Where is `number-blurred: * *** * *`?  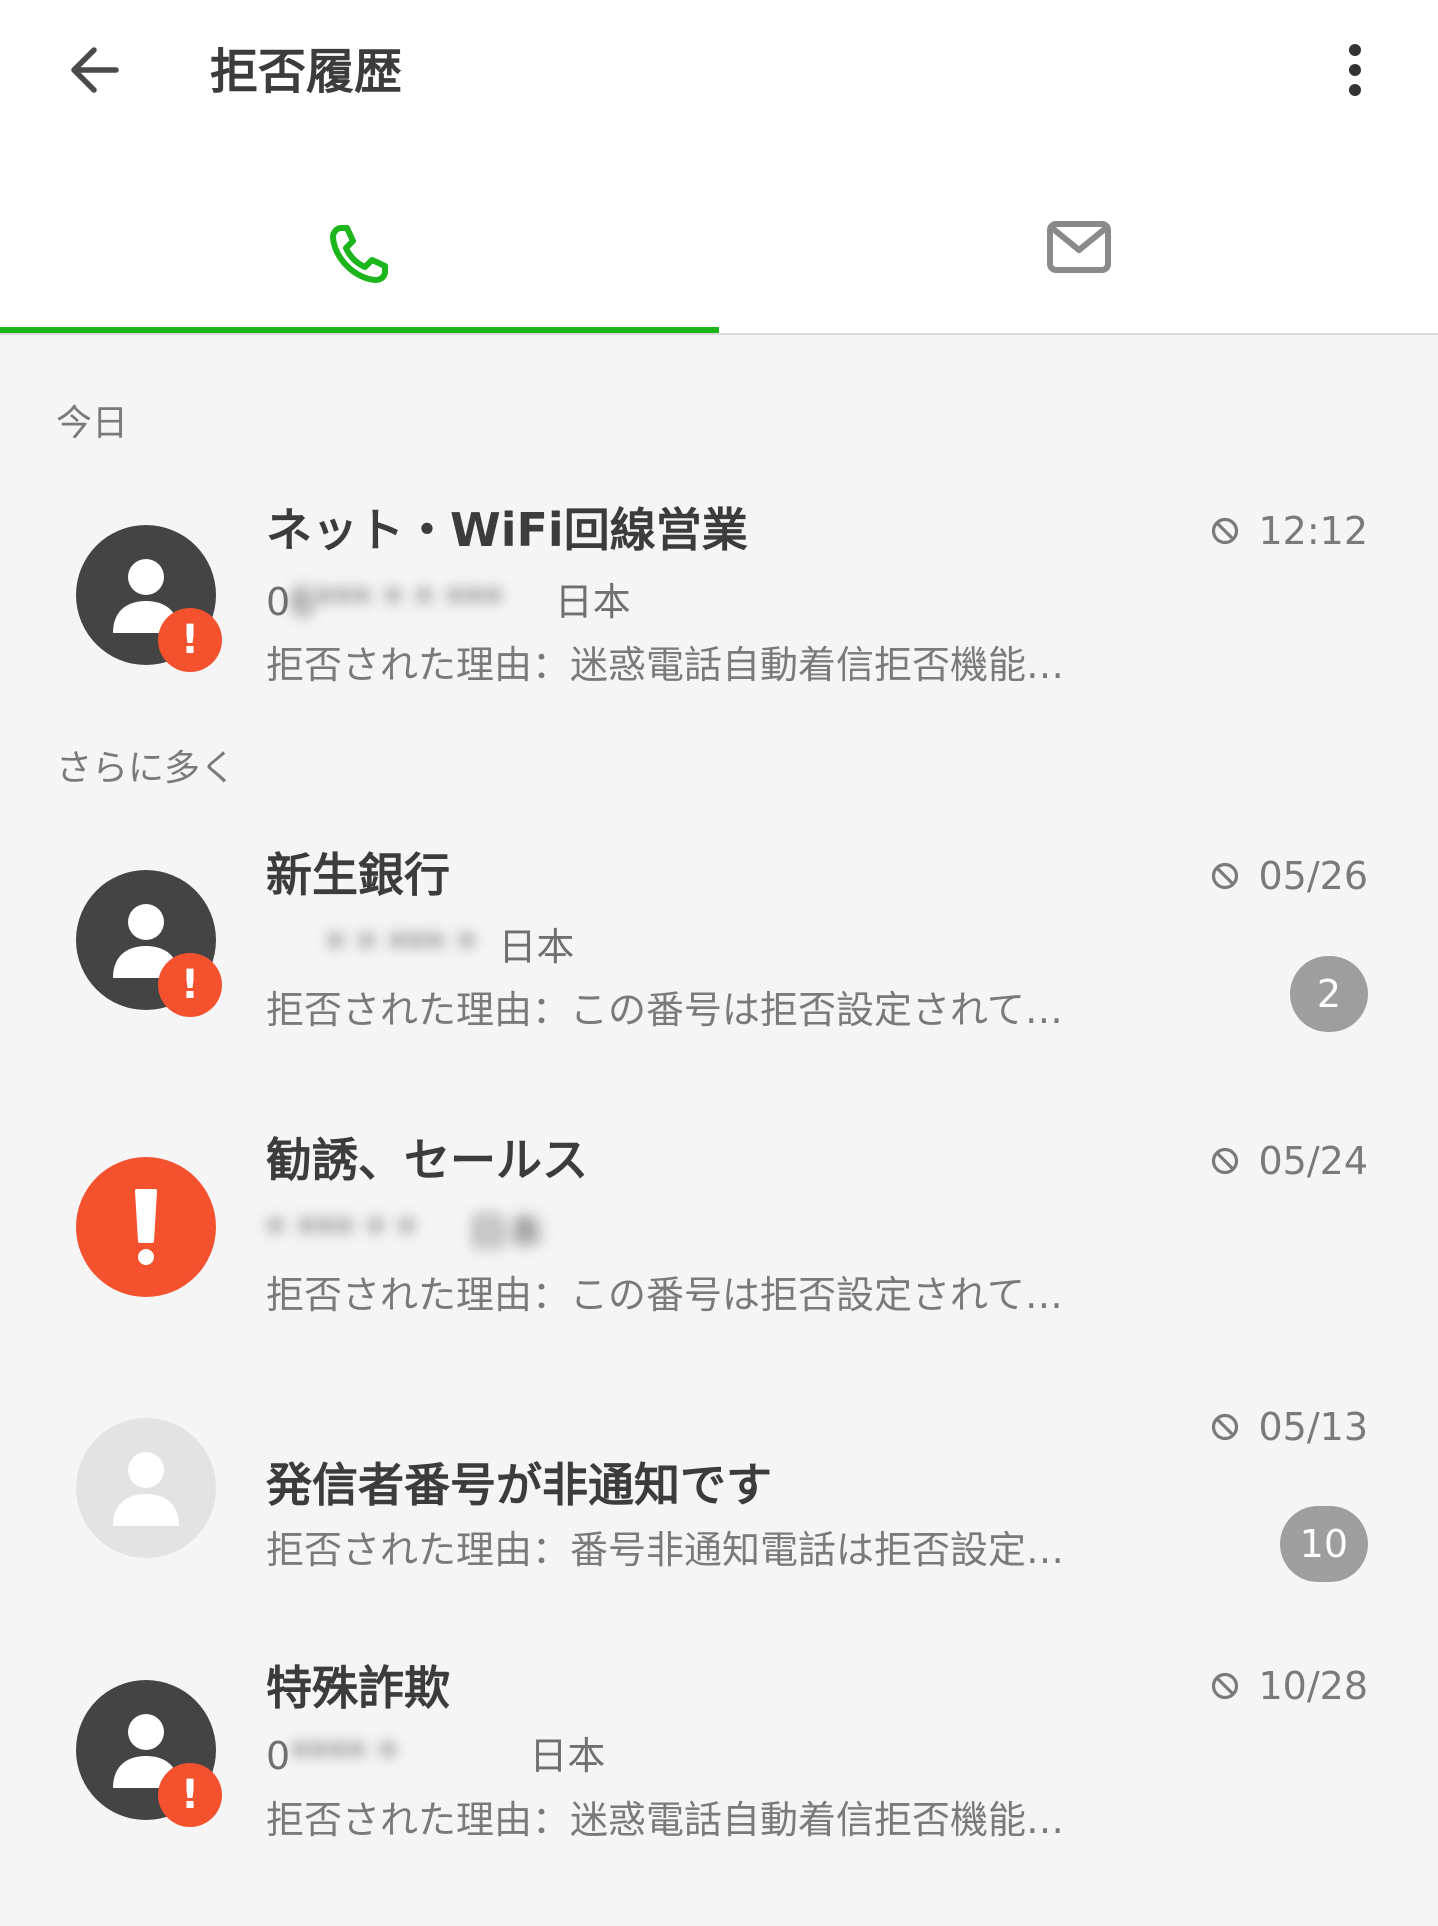 number-blurred: * *** * * is located at coordinates (341, 1232).